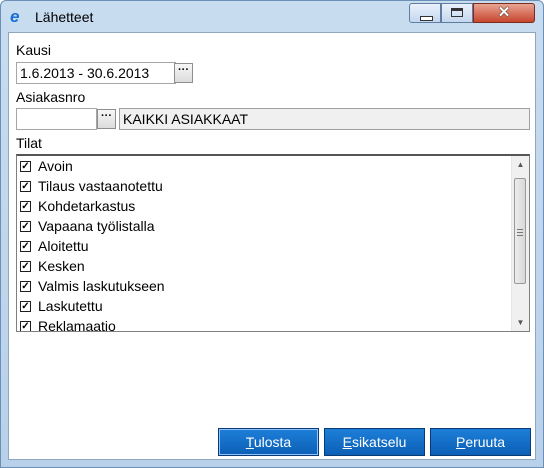 This screenshot has width=544, height=468. I want to click on print-accelerator: T, so click(249, 442).